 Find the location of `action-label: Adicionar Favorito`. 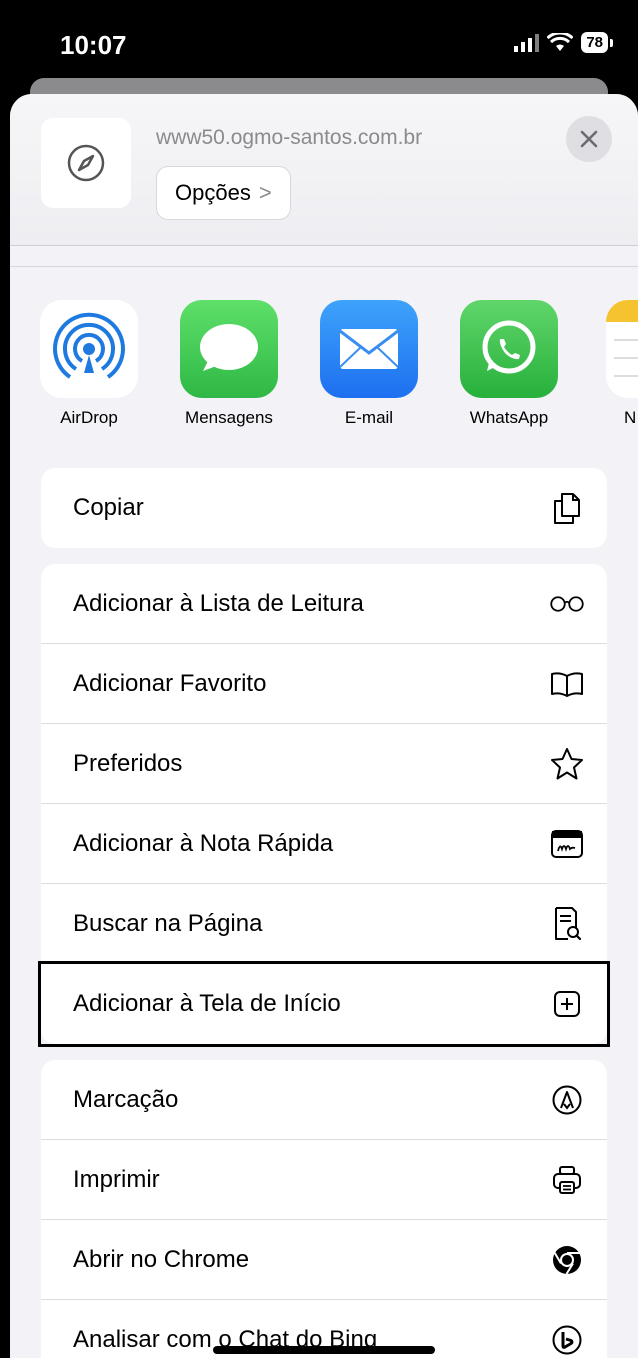

action-label: Adicionar Favorito is located at coordinates (170, 683).